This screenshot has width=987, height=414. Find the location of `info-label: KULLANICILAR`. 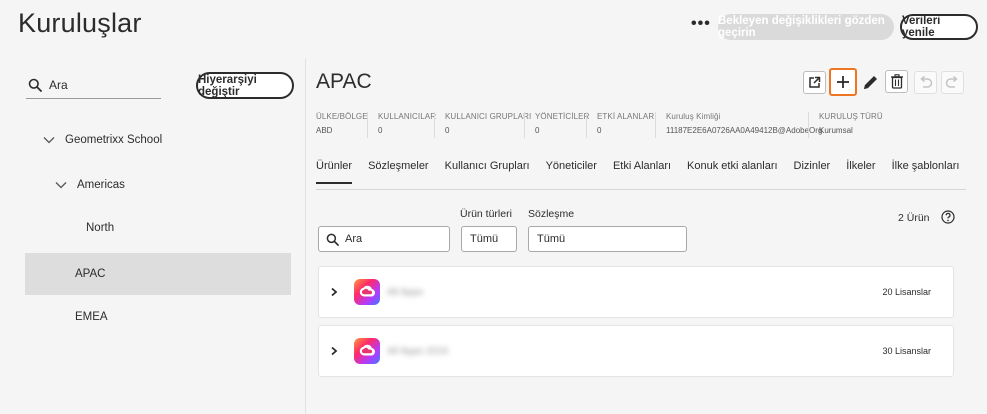

info-label: KULLANICILAR is located at coordinates (407, 116).